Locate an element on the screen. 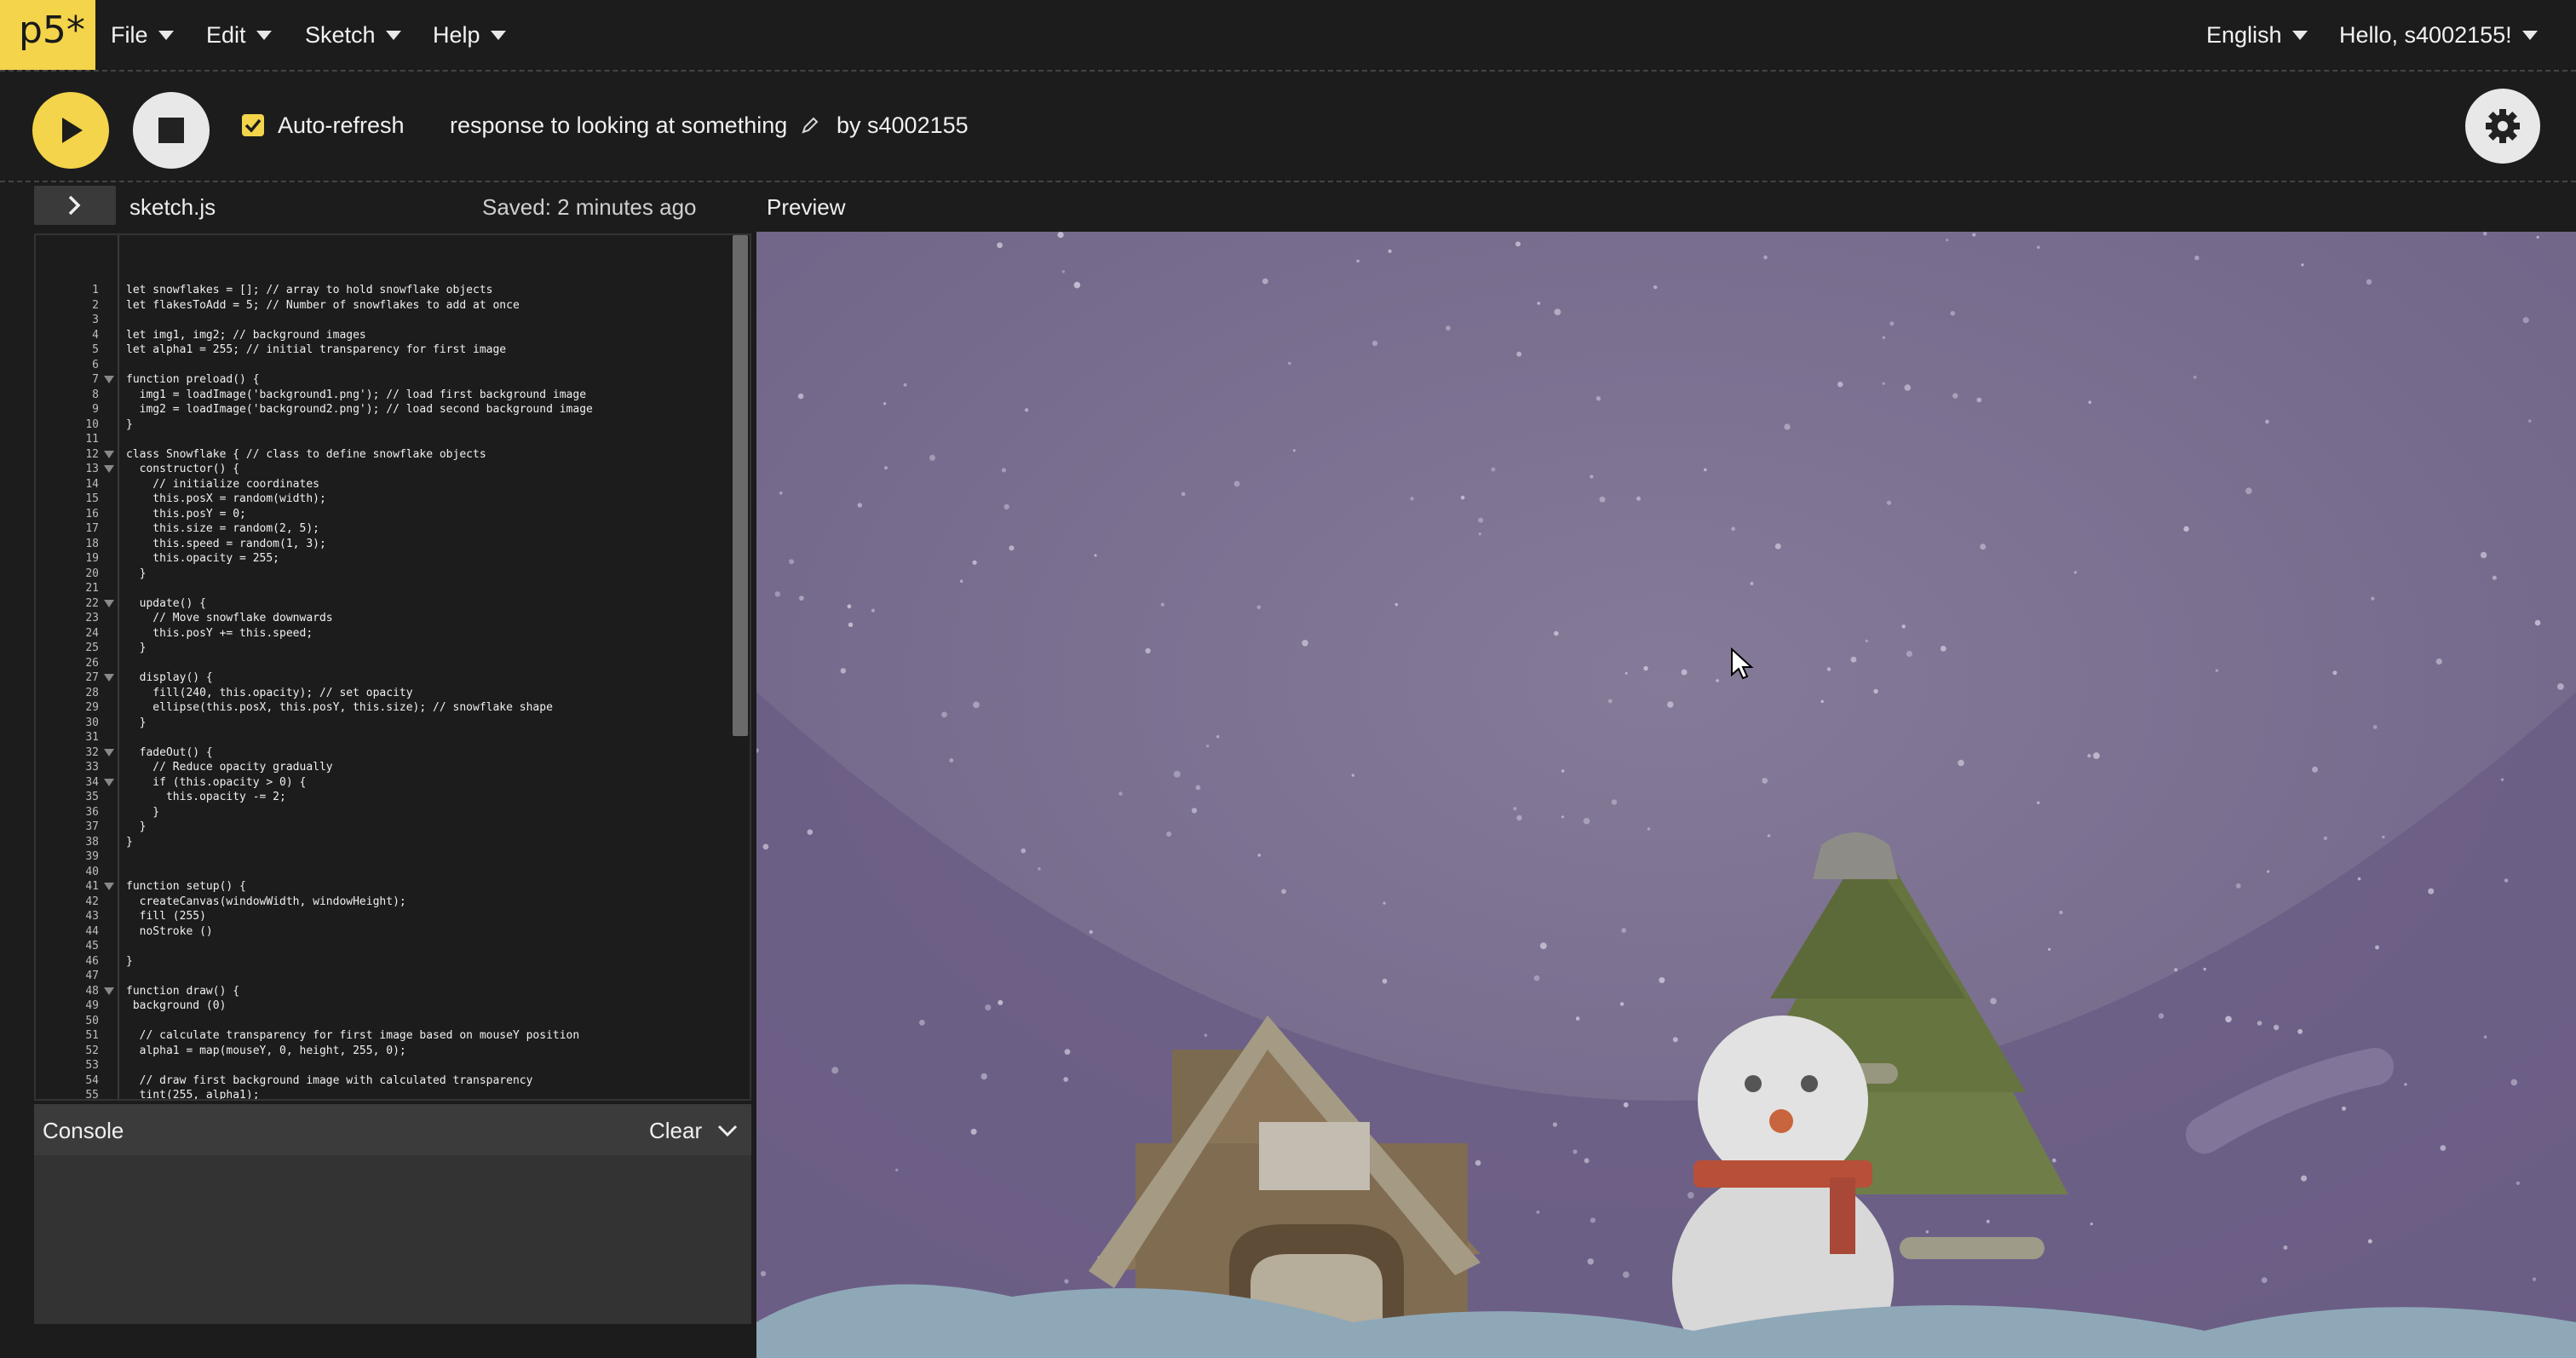 The height and width of the screenshot is (1358, 2576). pencil-icon is located at coordinates (810, 128).